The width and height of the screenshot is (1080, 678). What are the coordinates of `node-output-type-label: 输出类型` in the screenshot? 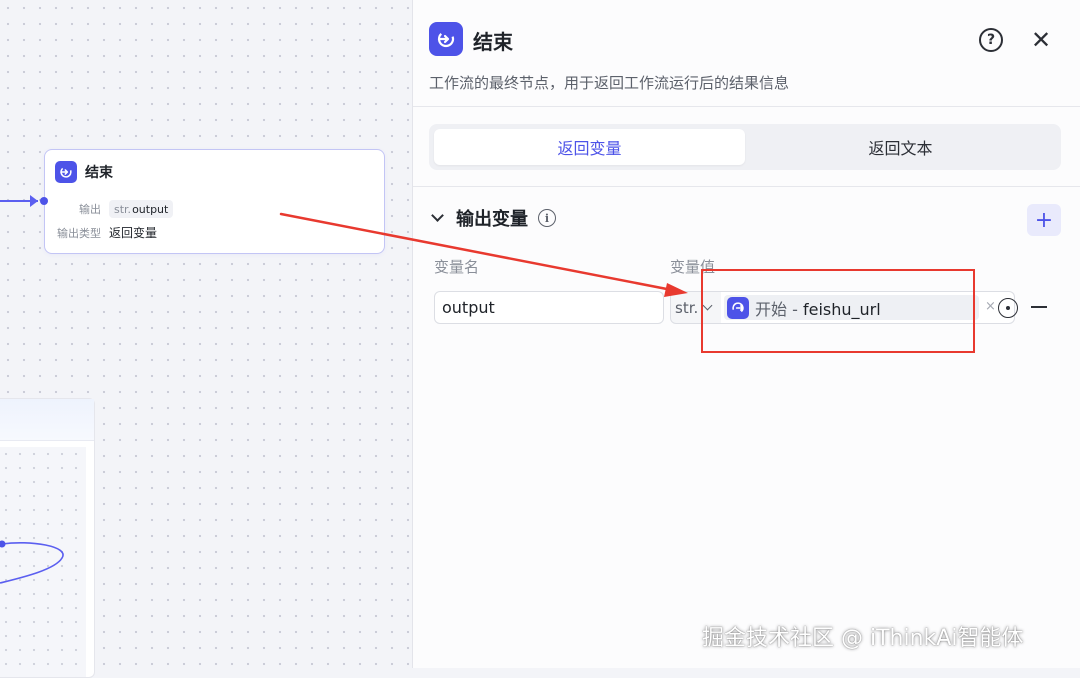 It's located at (79, 233).